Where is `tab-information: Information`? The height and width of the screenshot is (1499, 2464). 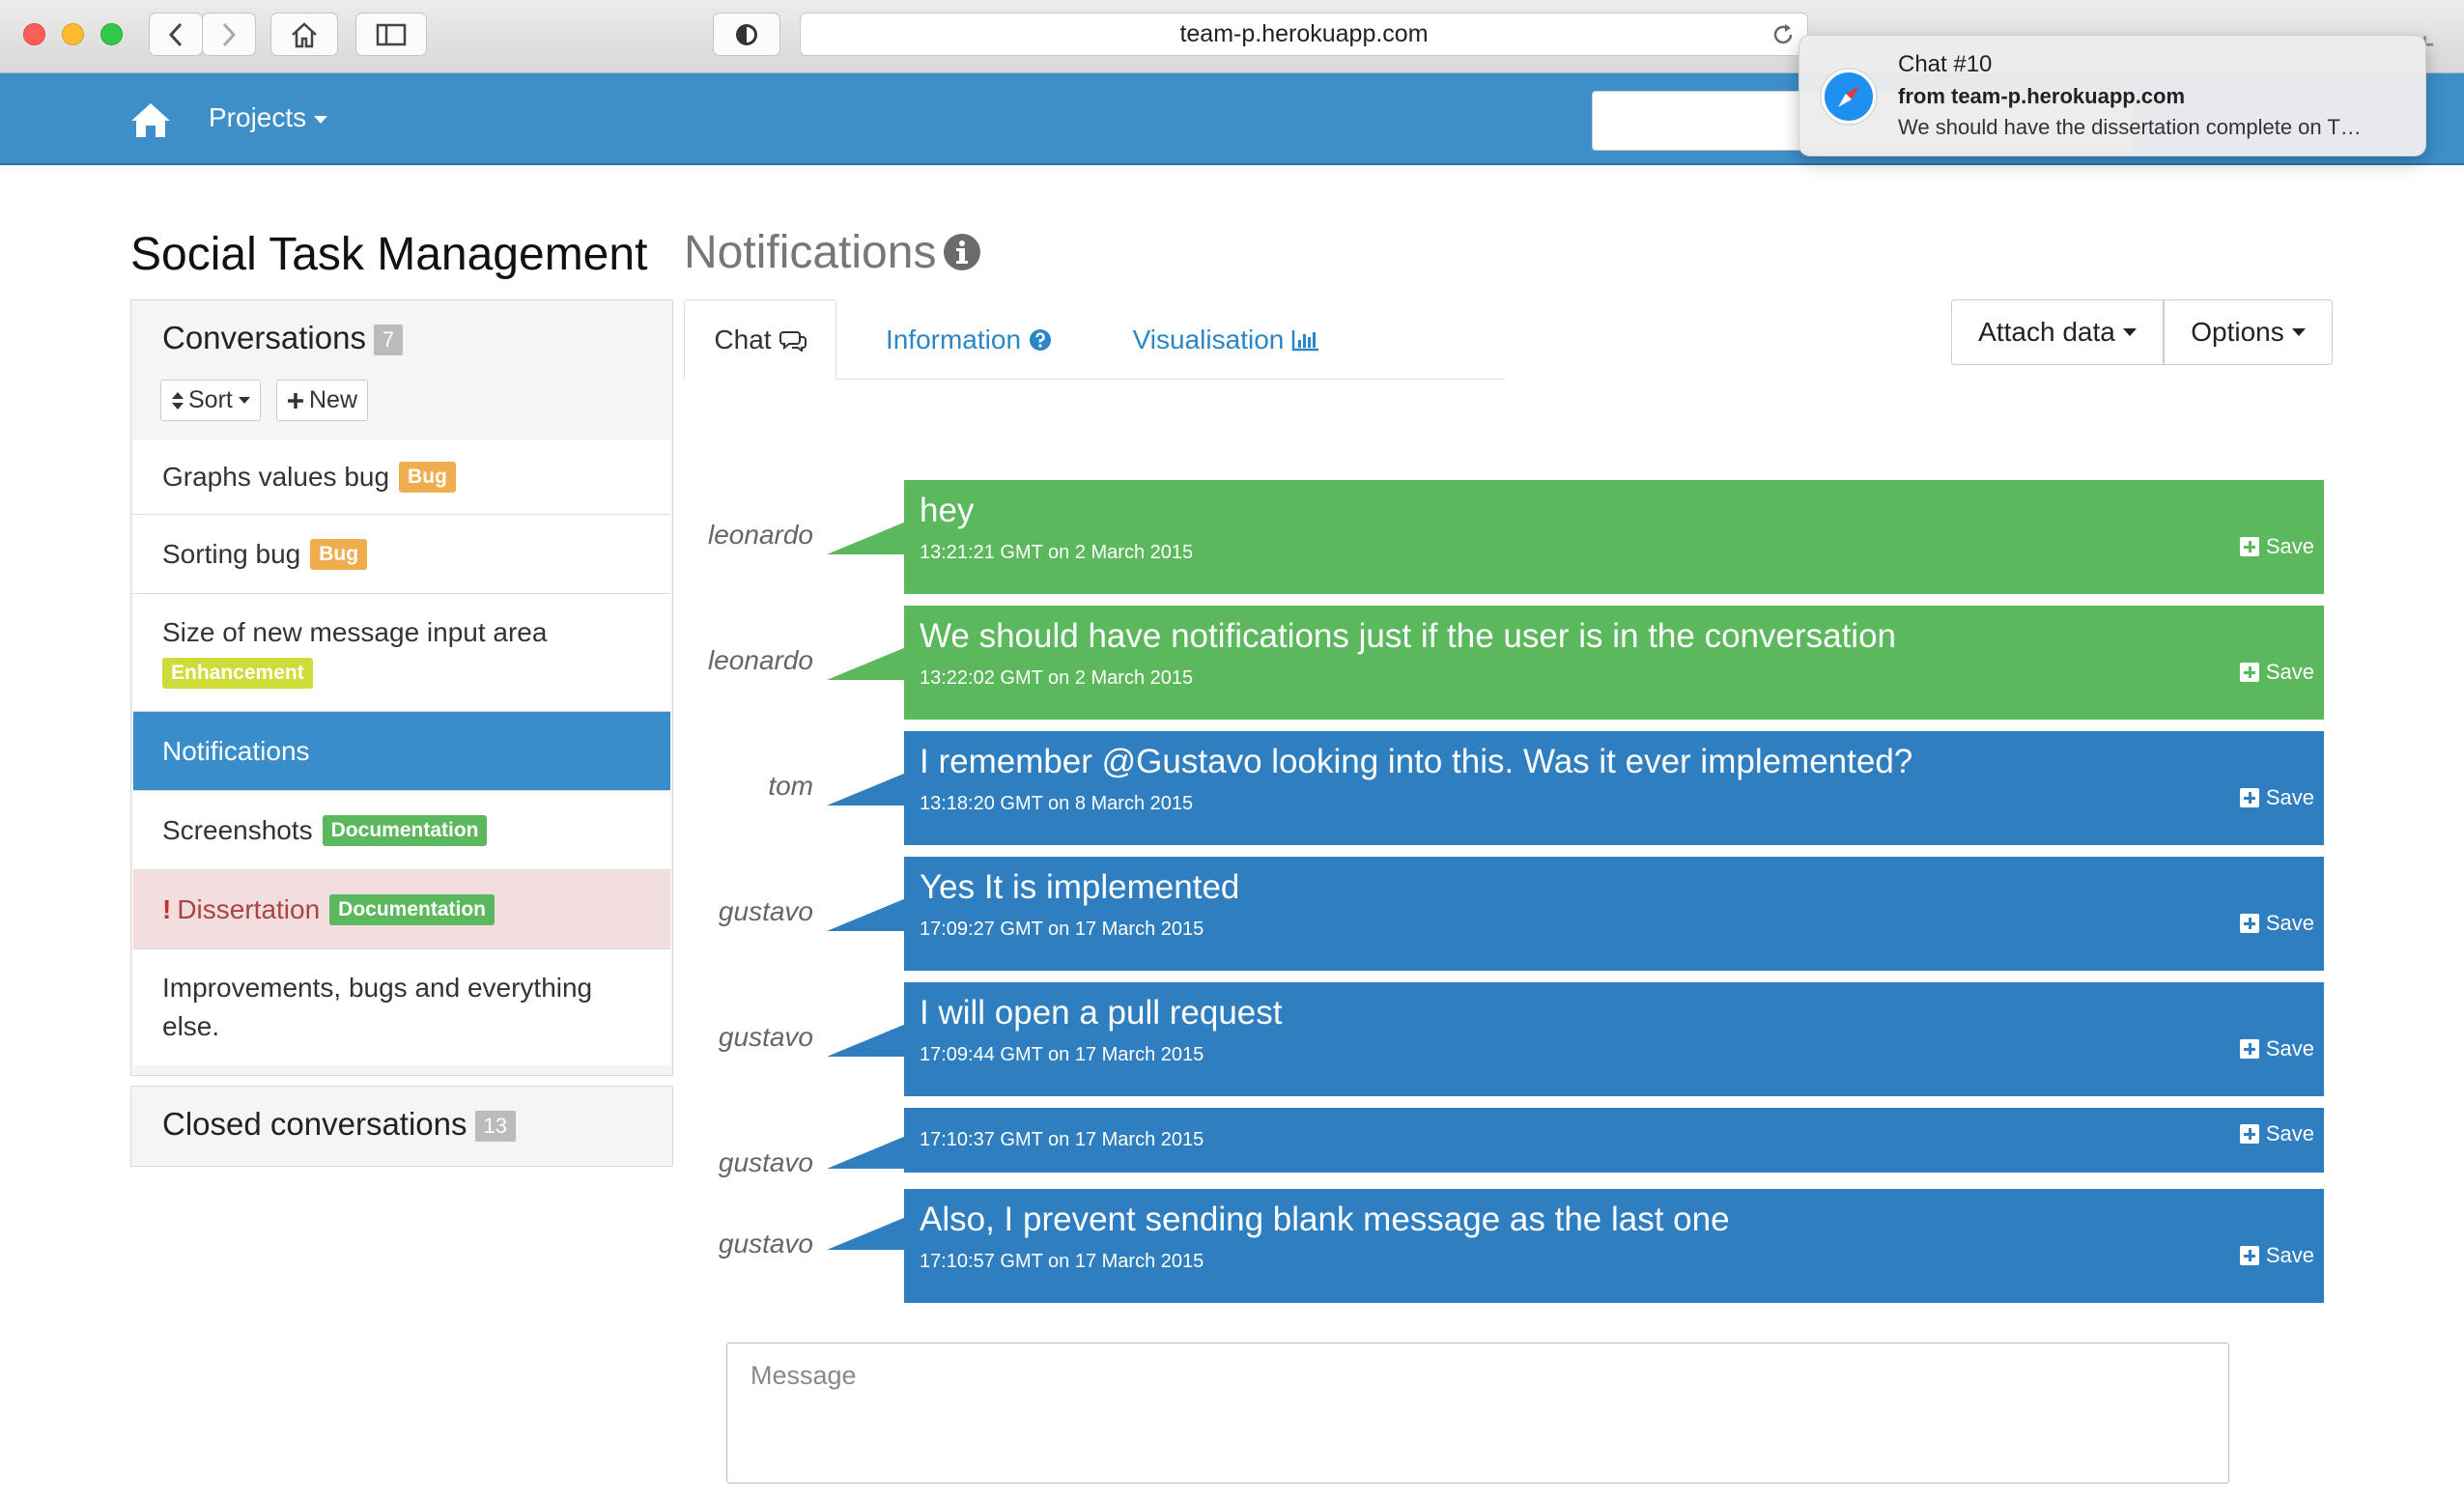
tab-information: Information is located at coordinates (969, 339).